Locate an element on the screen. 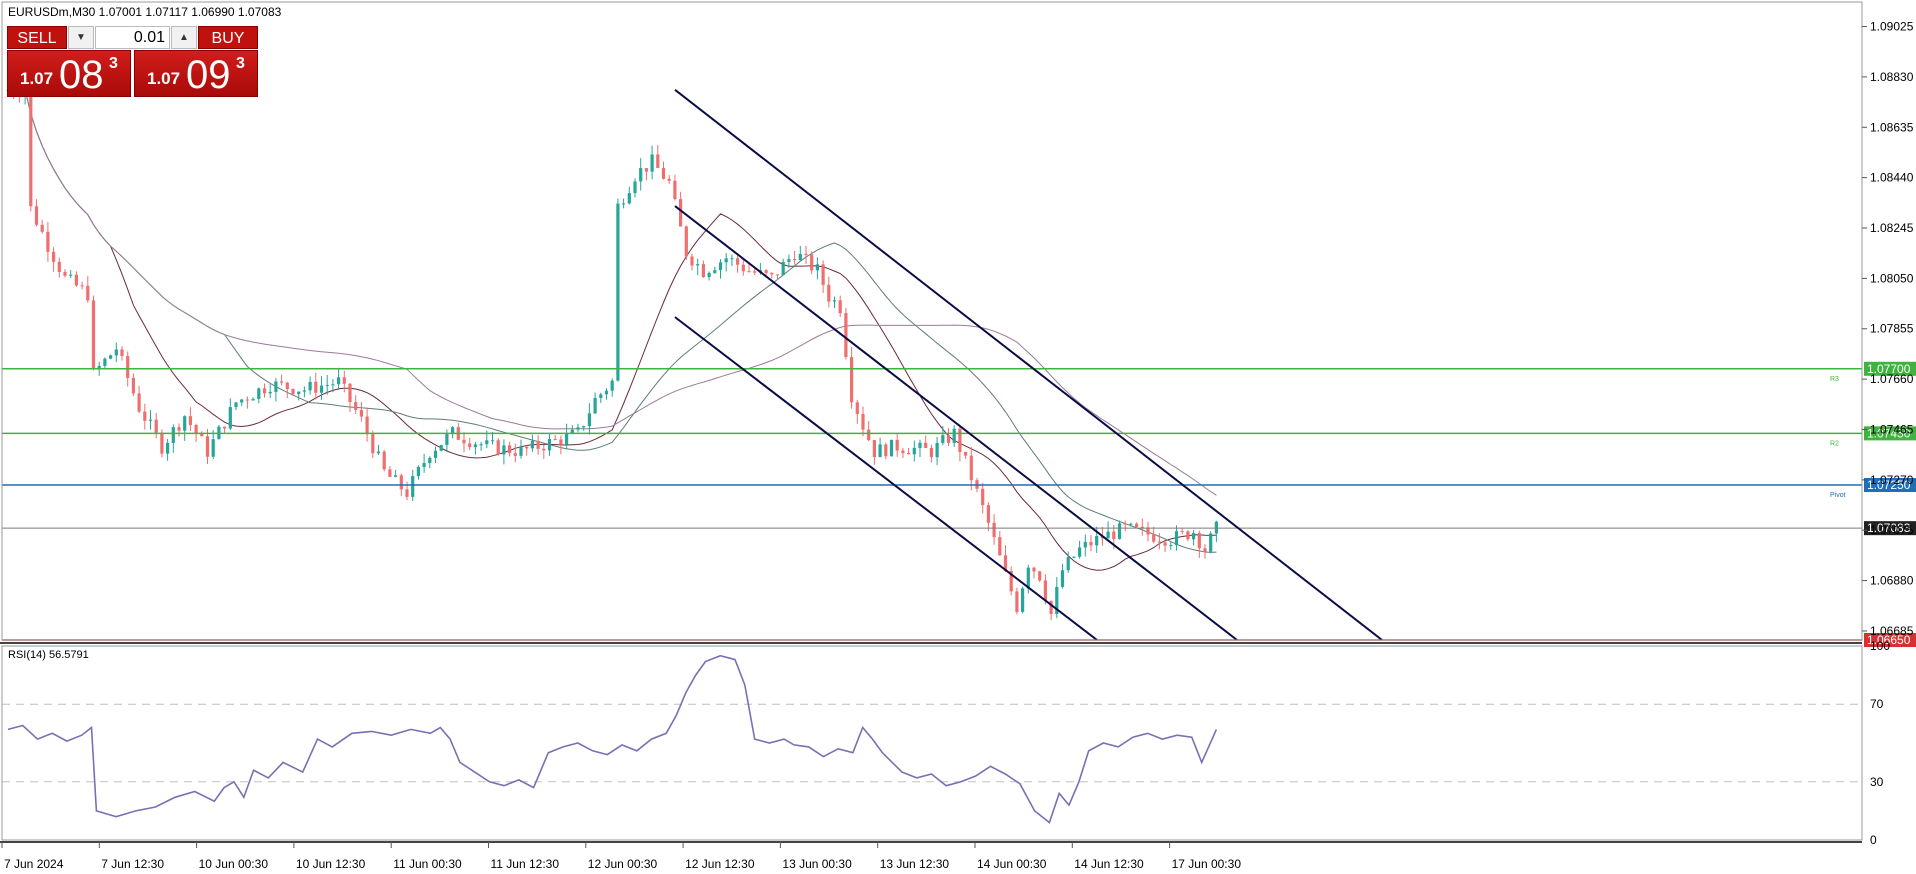 The height and width of the screenshot is (874, 1916). sell-price-small: 1.07 is located at coordinates (37, 78).